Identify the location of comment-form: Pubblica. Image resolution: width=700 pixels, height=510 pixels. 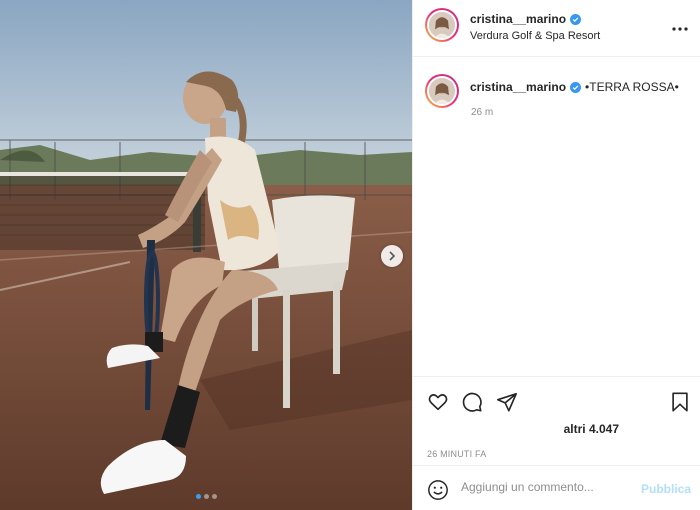
(556, 487).